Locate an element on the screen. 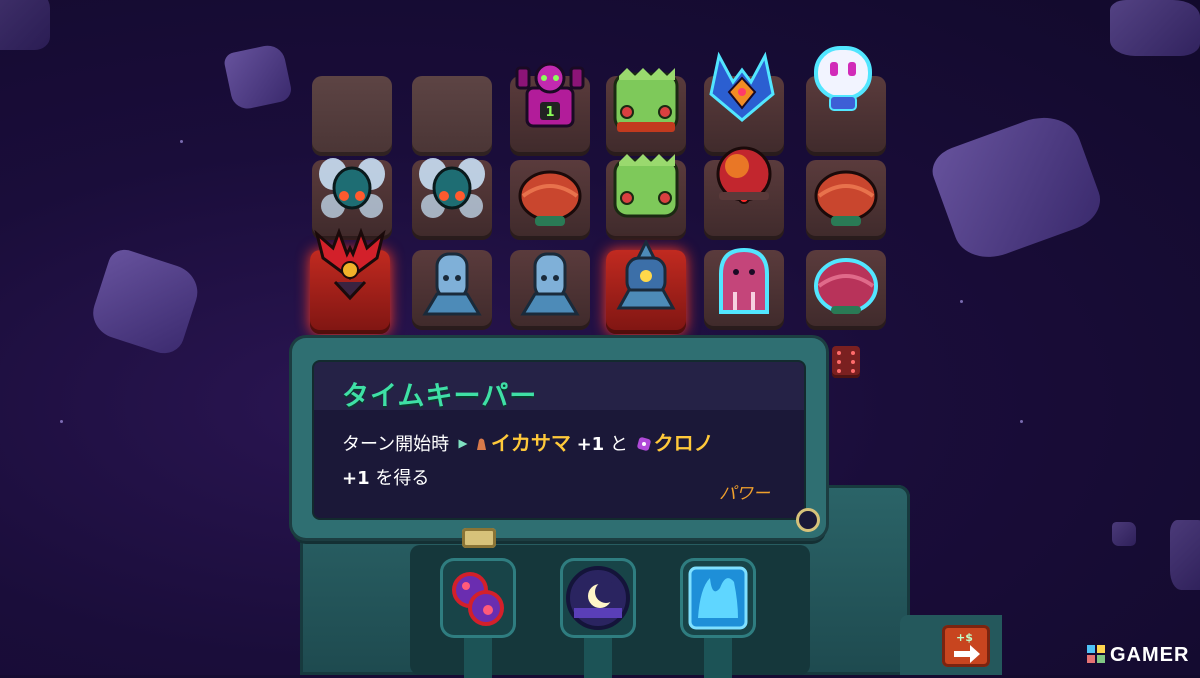 This screenshot has height=678, width=1200. red-antler-icon is located at coordinates (350, 265).